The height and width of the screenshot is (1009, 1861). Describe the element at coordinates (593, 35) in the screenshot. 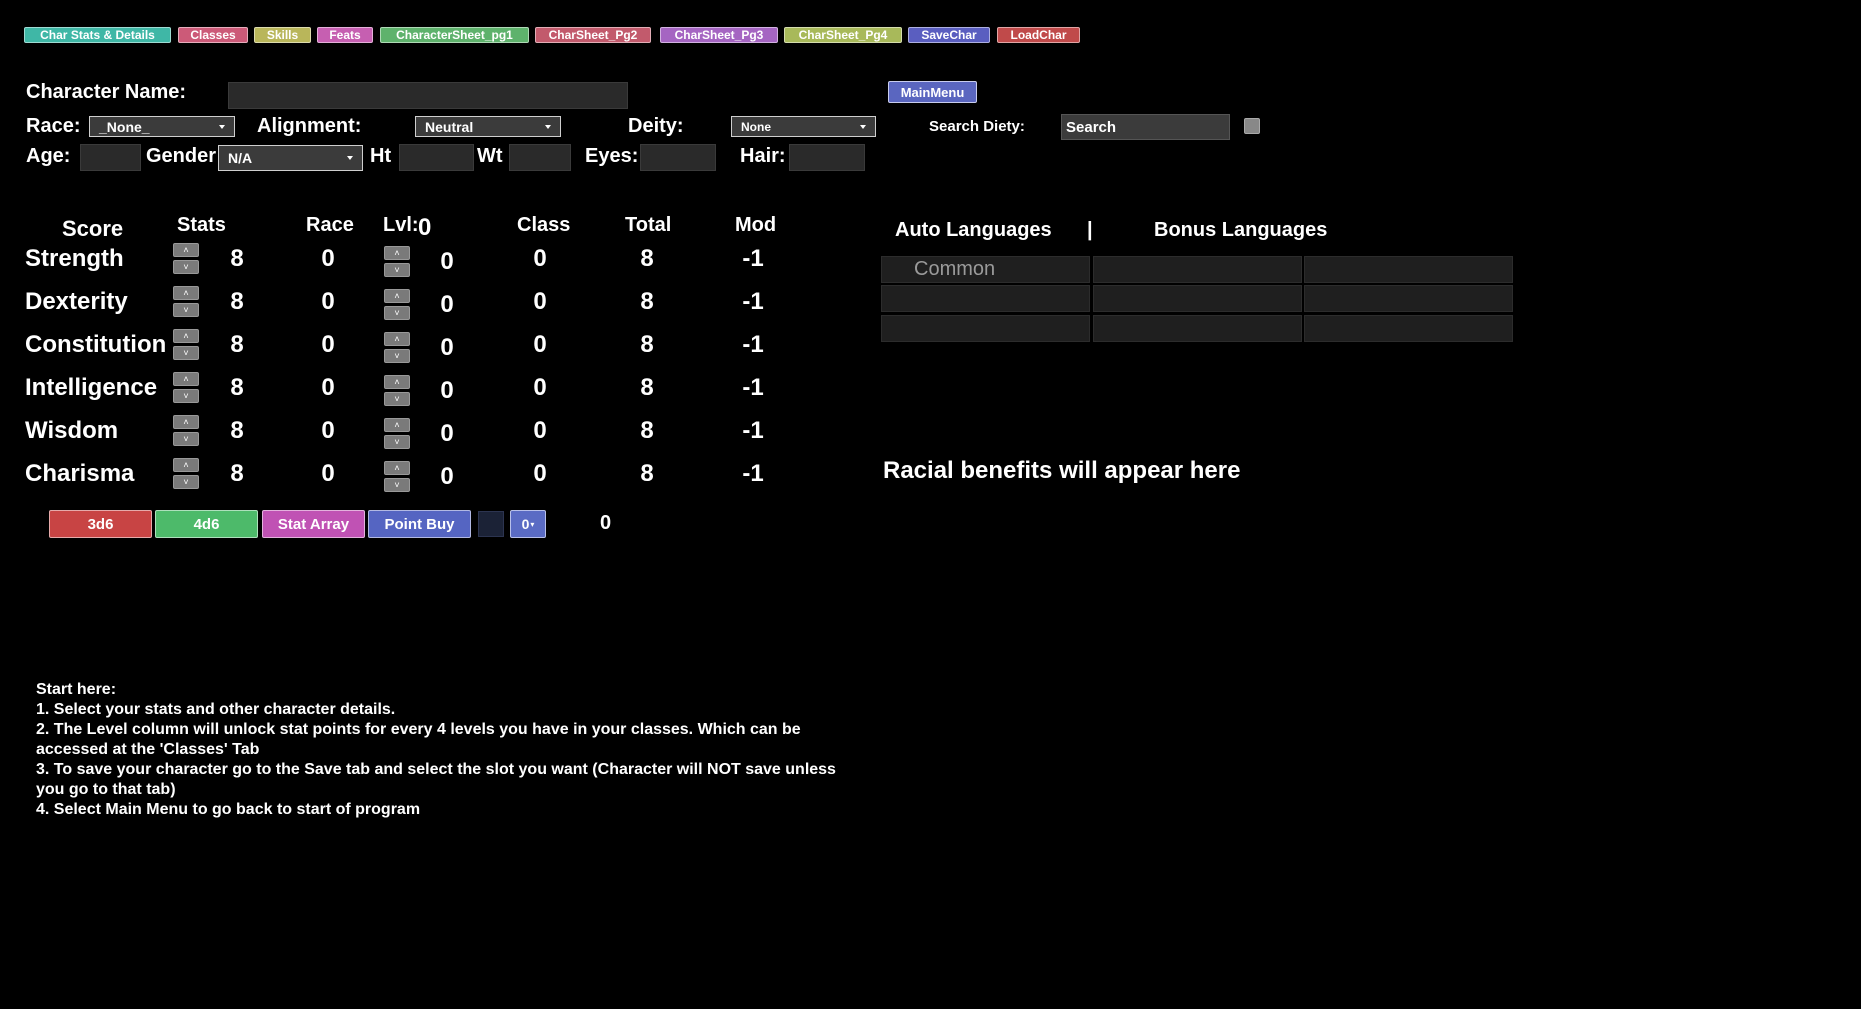

I see `tab-charsheet-pg2: CharSheet_Pg2` at that location.